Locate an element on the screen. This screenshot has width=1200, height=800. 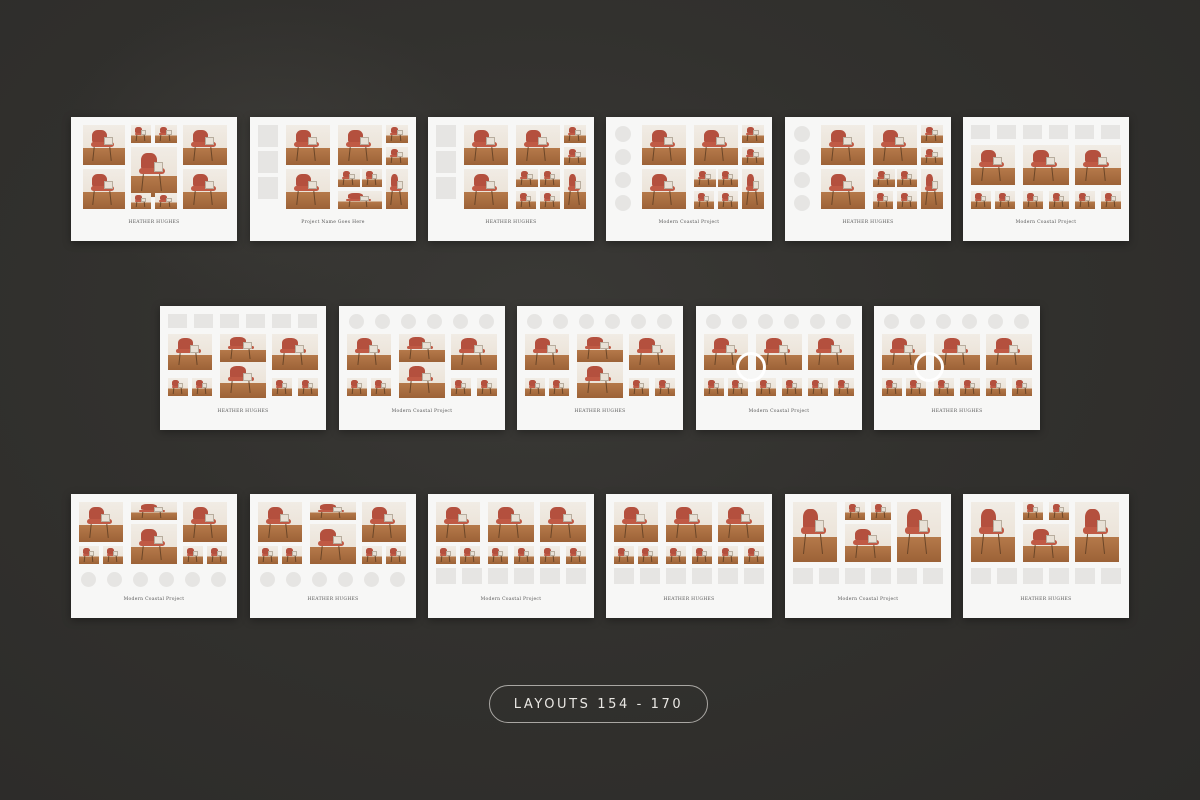
circle-frame-overlay is located at coordinates (751, 367).